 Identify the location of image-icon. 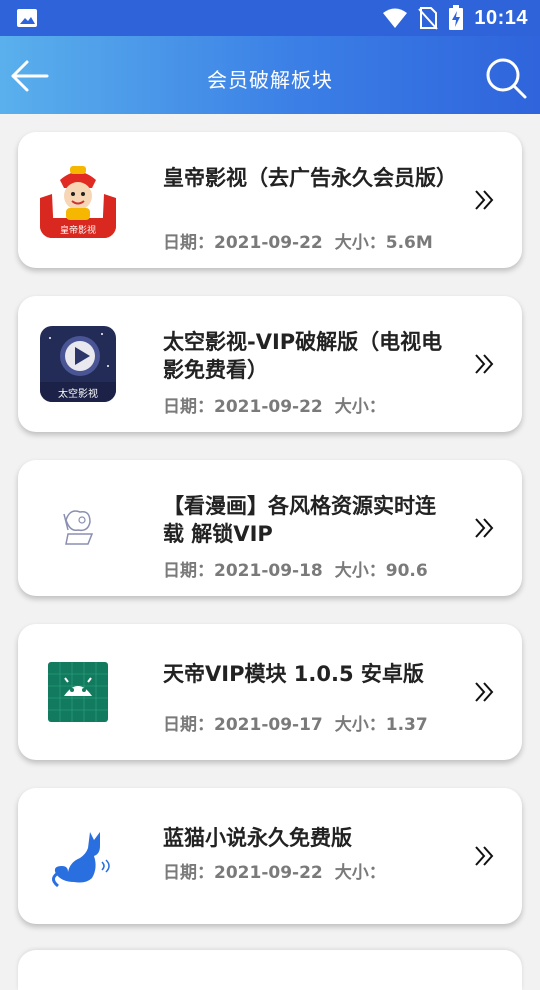
(27, 18).